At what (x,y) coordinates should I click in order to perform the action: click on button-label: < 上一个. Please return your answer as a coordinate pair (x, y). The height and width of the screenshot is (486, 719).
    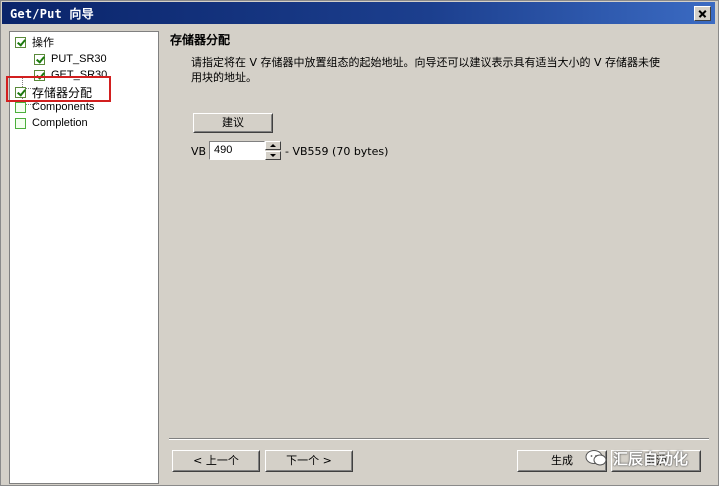
    Looking at the image, I should click on (216, 460).